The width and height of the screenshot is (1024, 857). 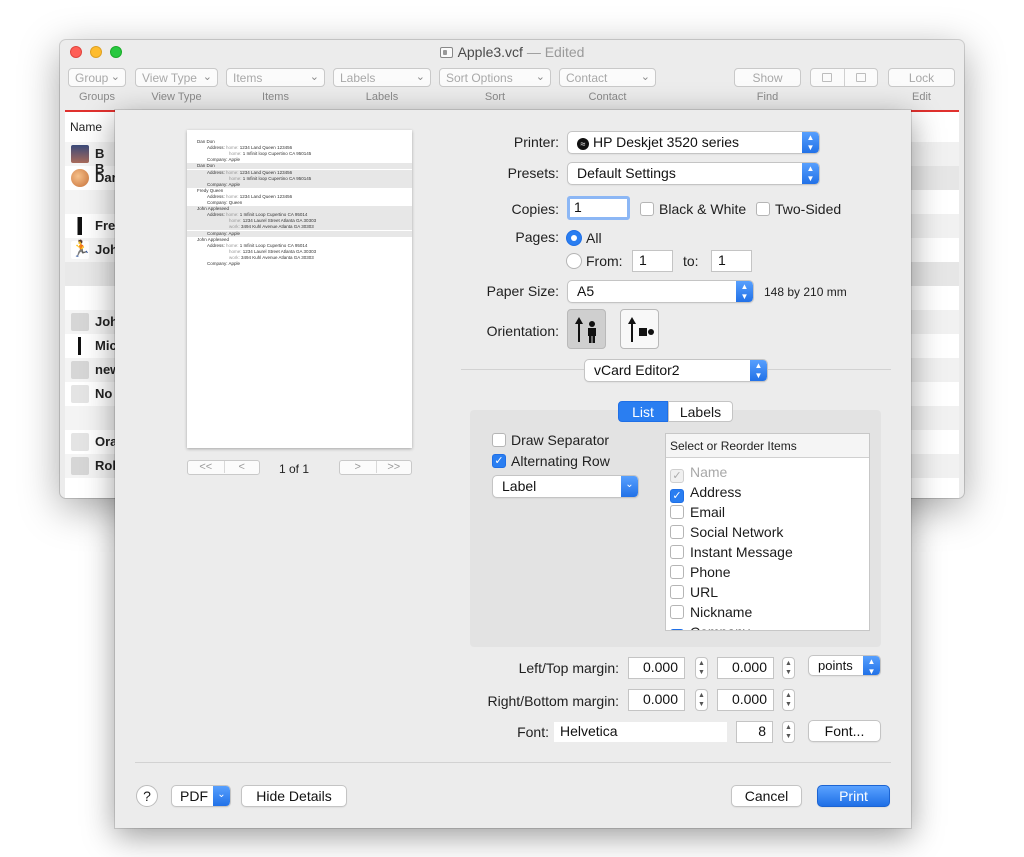 I want to click on item-row: ✓ Address, so click(x=705, y=493).